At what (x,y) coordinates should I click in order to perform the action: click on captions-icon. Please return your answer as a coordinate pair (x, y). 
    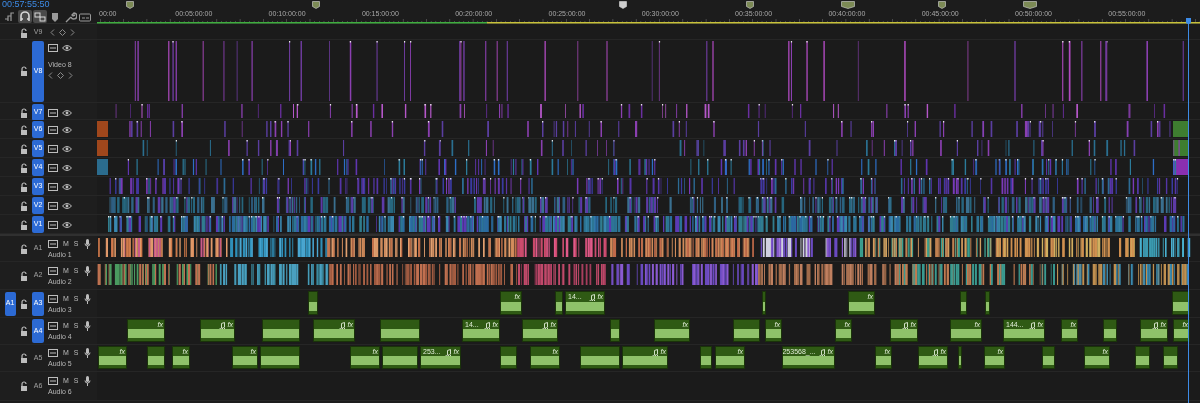
    Looking at the image, I should click on (85, 16).